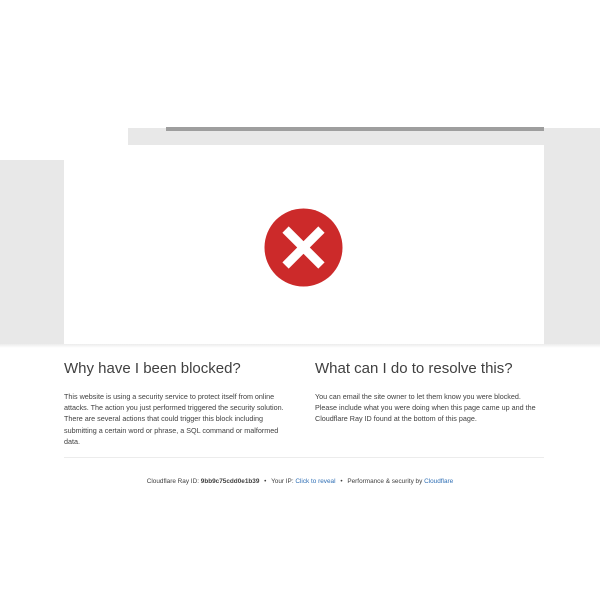  Describe the element at coordinates (152, 368) in the screenshot. I see `why-blocked-heading: Why have I been blocked?` at that location.